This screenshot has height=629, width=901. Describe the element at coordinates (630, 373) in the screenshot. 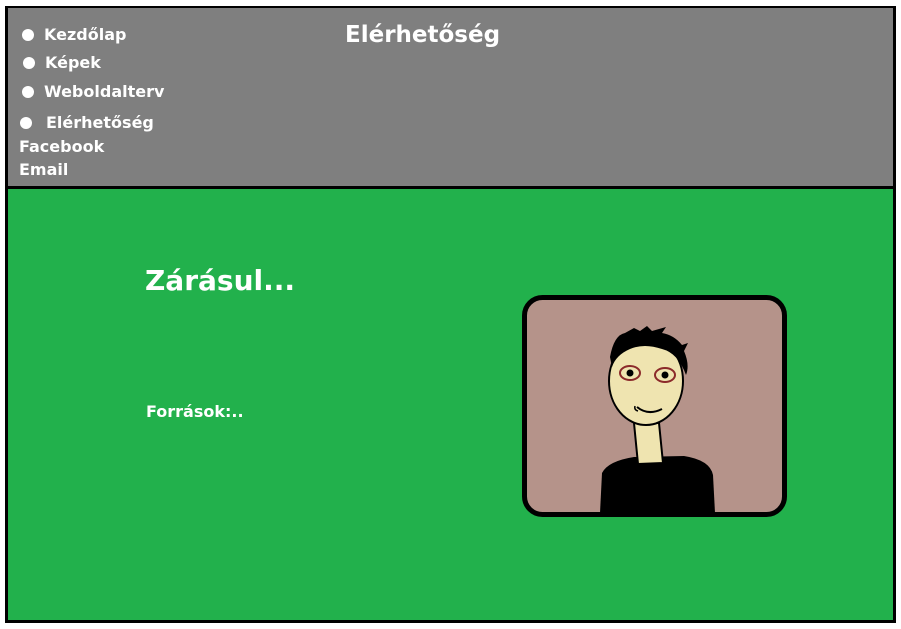

I see `left-pupil` at that location.